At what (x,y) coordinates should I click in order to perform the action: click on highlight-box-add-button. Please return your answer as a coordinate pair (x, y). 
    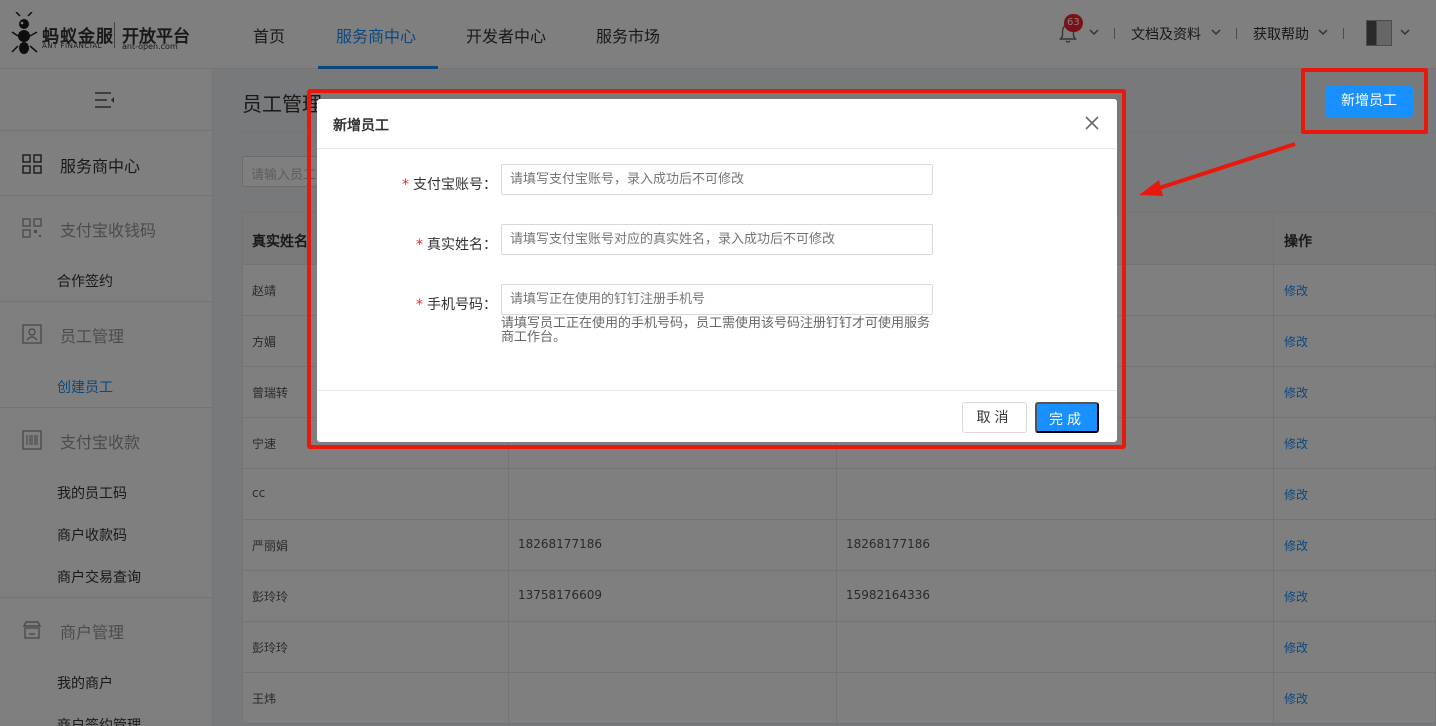
    Looking at the image, I should click on (1364, 101).